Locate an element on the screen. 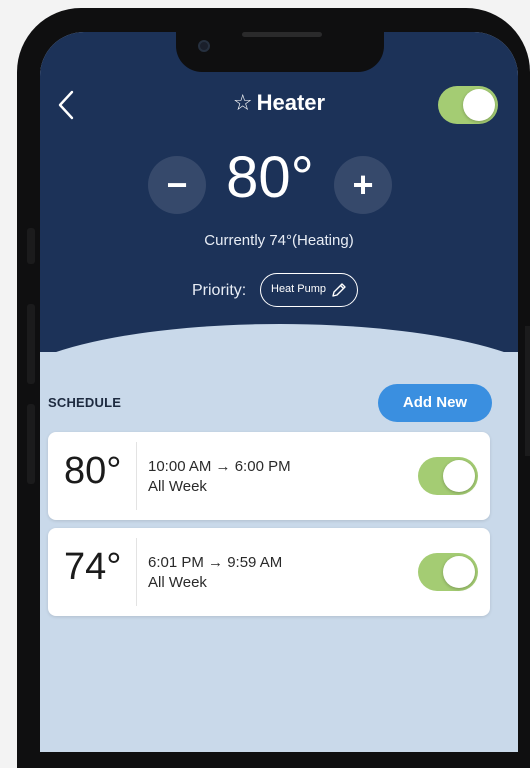 The height and width of the screenshot is (768, 530). schedule-heading: SCHEDULE is located at coordinates (85, 402).